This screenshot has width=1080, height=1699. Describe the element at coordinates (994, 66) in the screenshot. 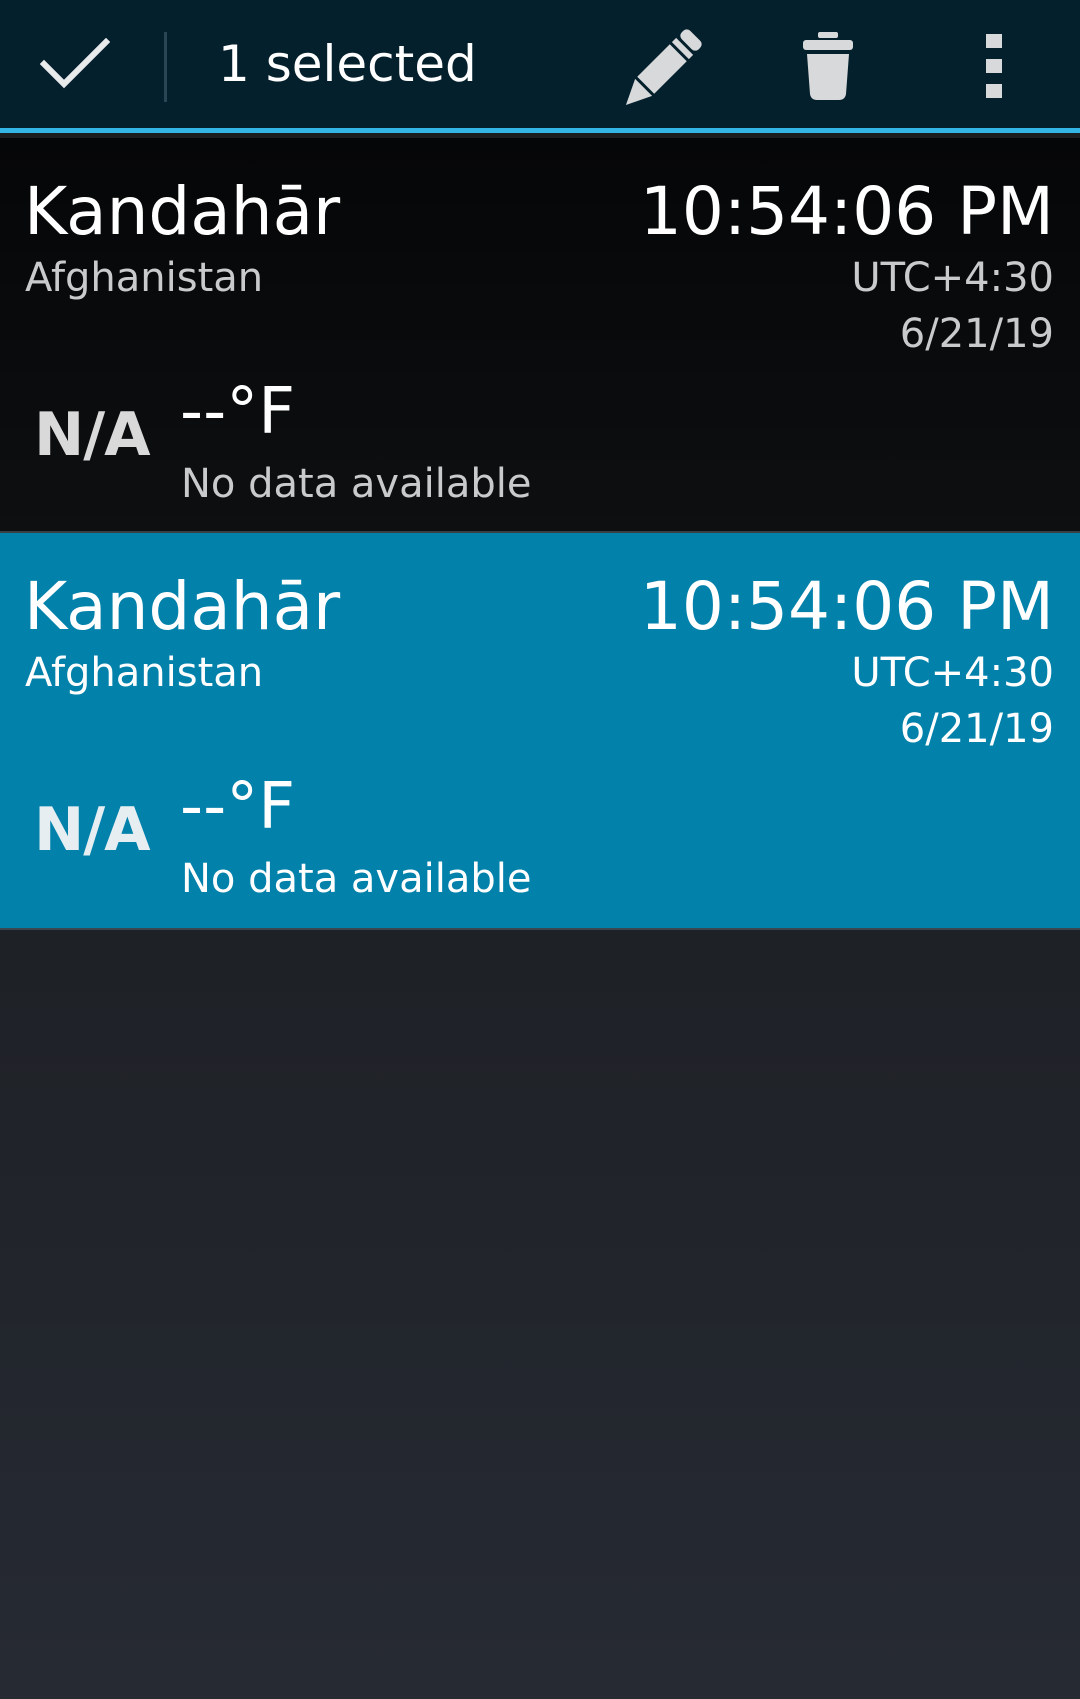

I see `overflow-menu-icon` at that location.